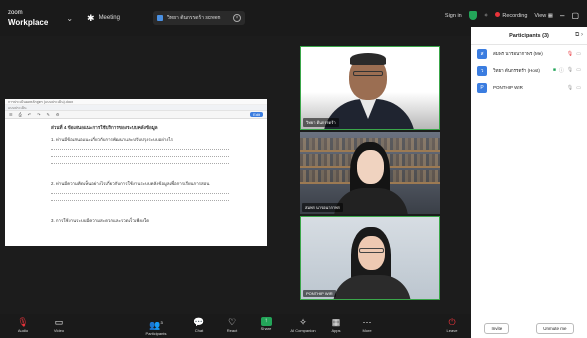 The height and width of the screenshot is (338, 587). I want to click on react-button: ♡ React, so click(232, 325).